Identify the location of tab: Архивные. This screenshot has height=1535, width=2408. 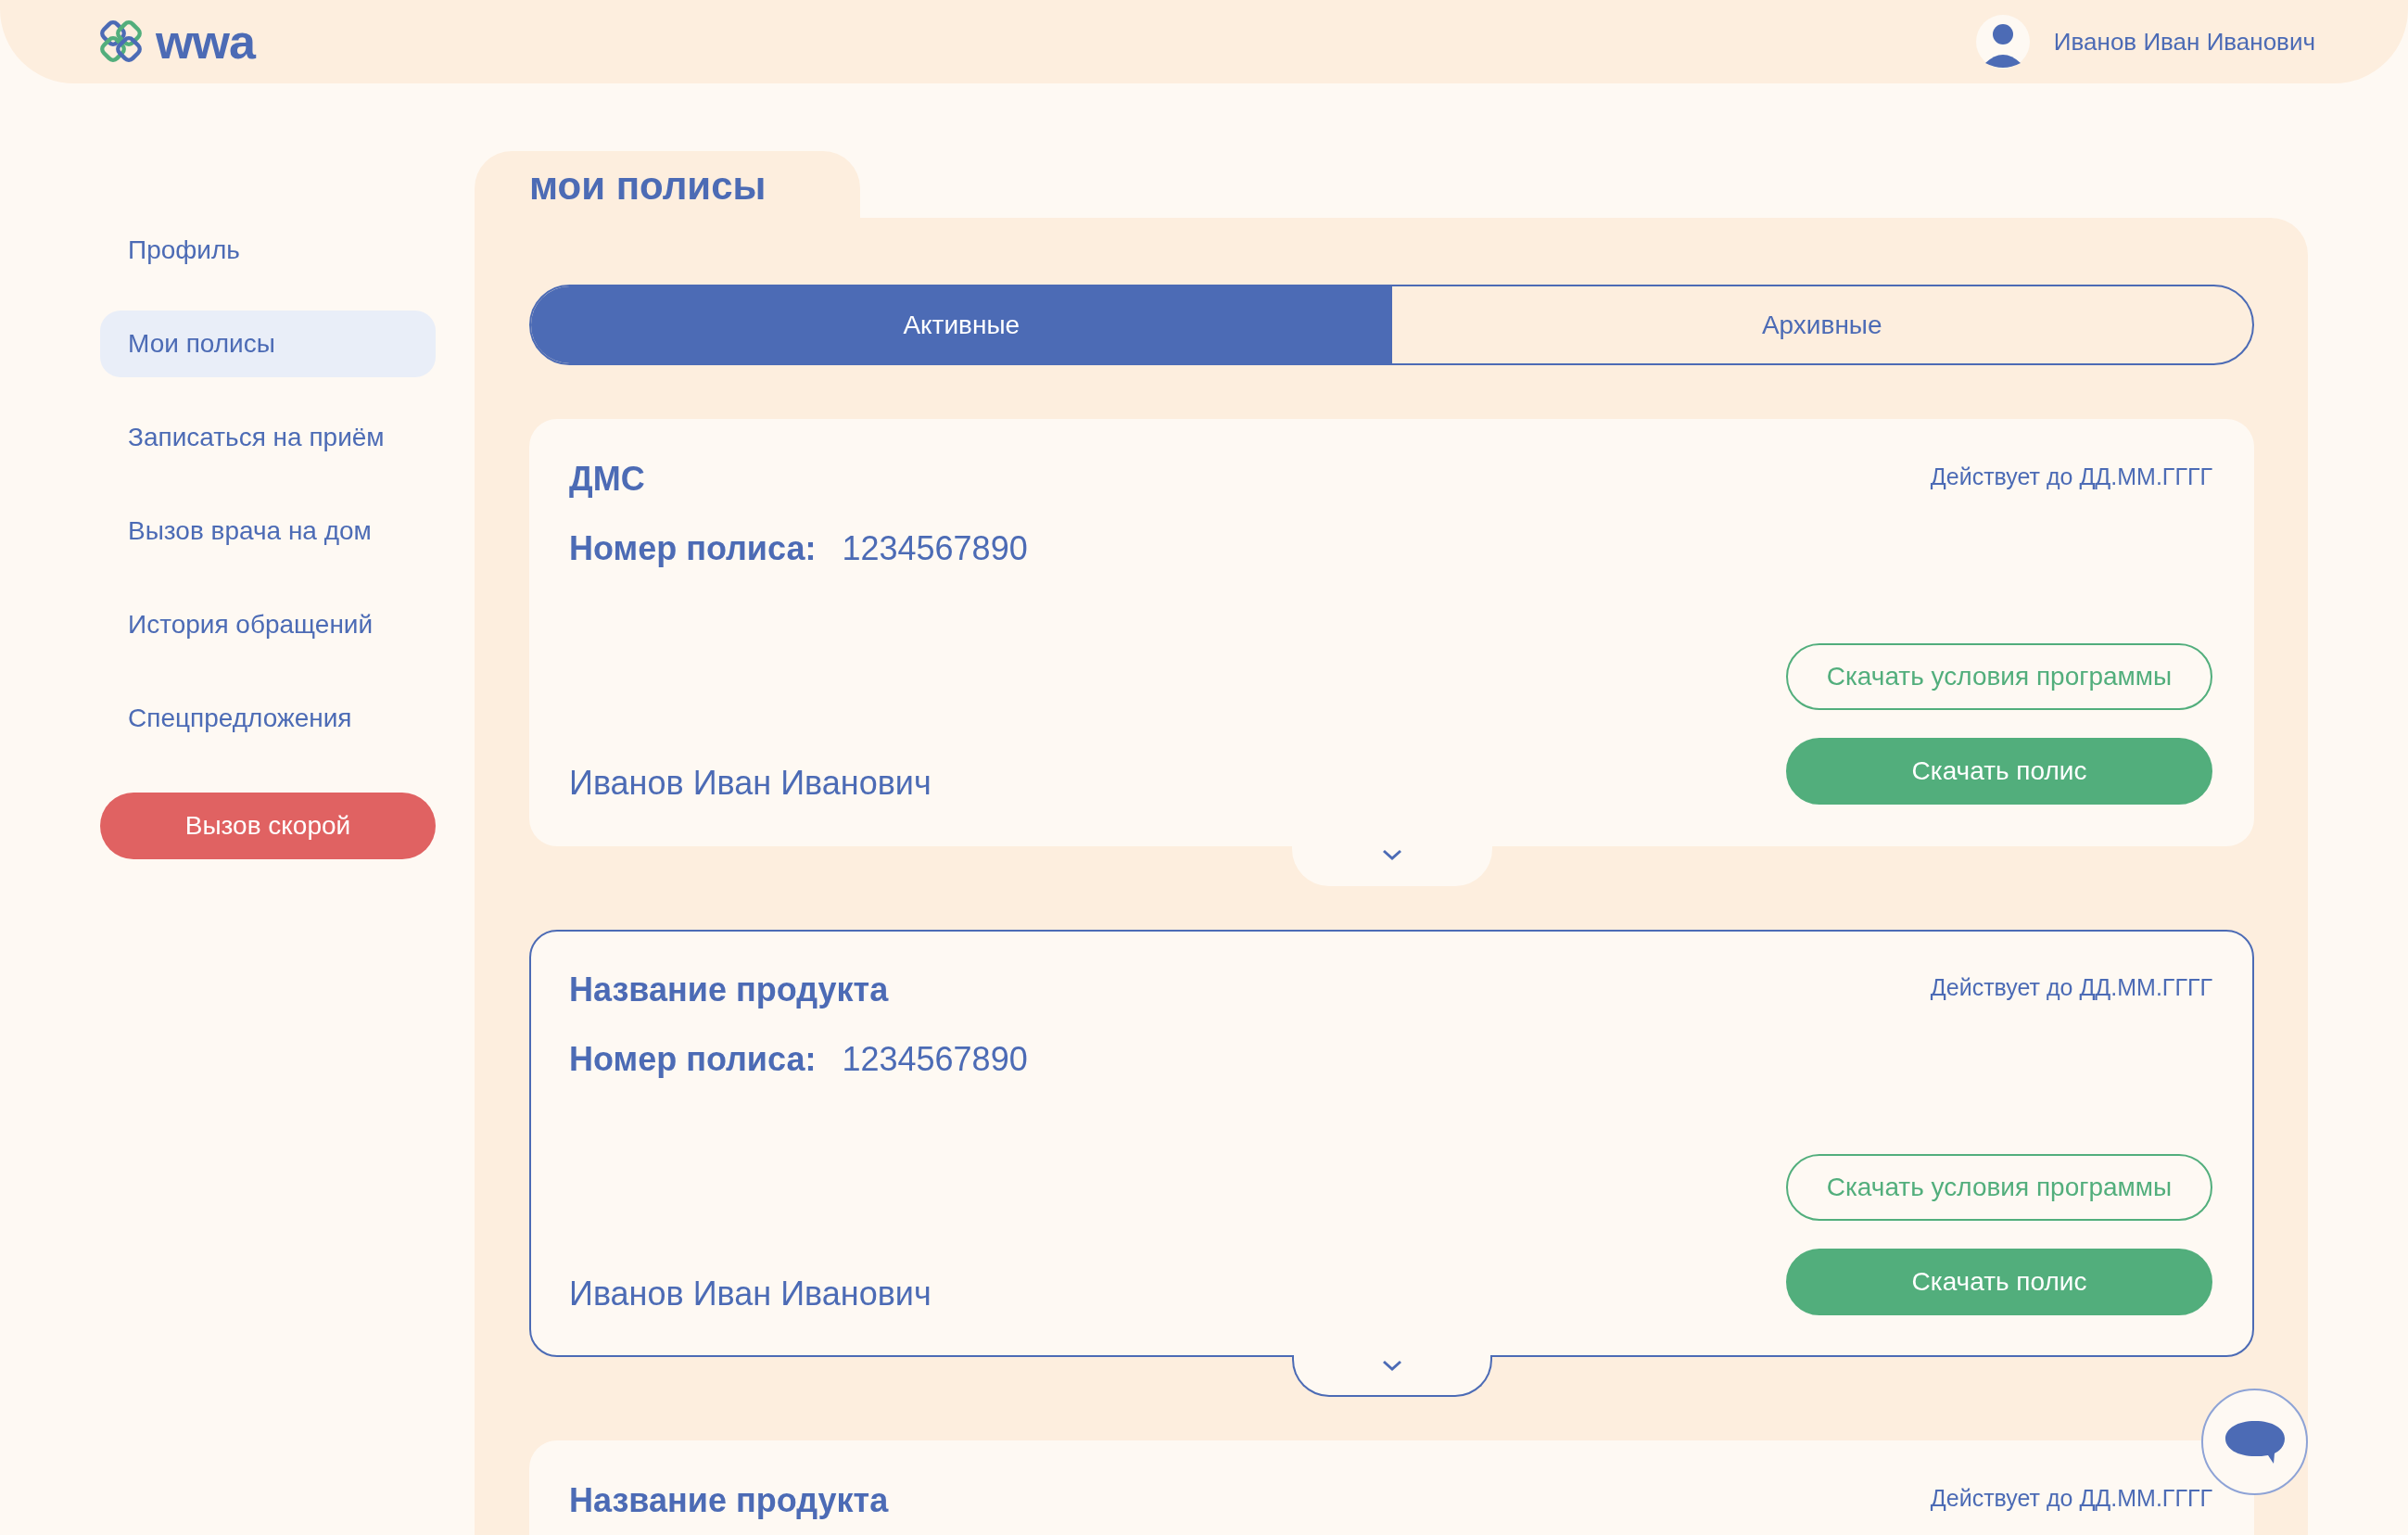
(1821, 324).